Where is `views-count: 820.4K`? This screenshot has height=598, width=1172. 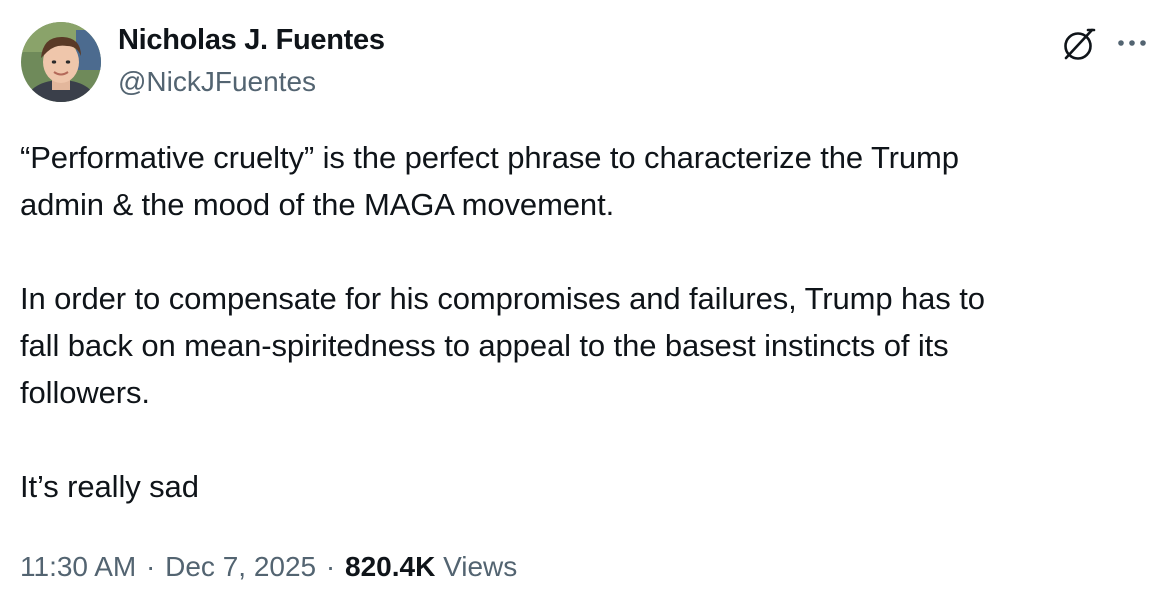 views-count: 820.4K is located at coordinates (390, 566).